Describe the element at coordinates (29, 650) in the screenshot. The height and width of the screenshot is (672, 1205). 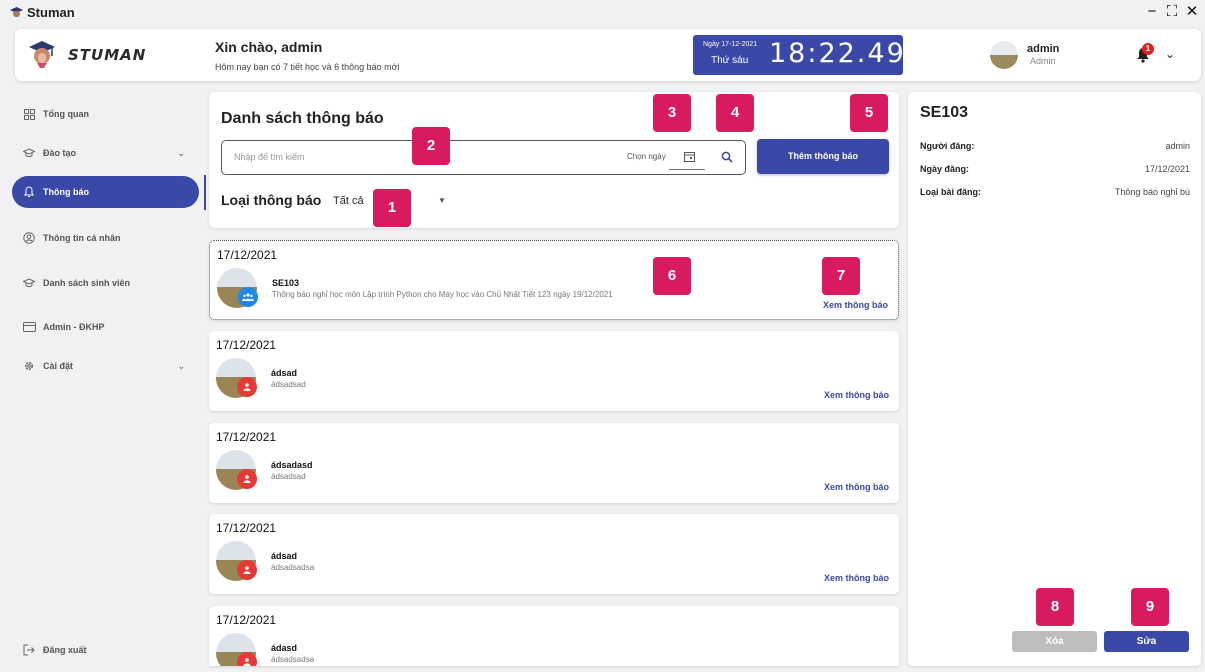
I see `logout-icon` at that location.